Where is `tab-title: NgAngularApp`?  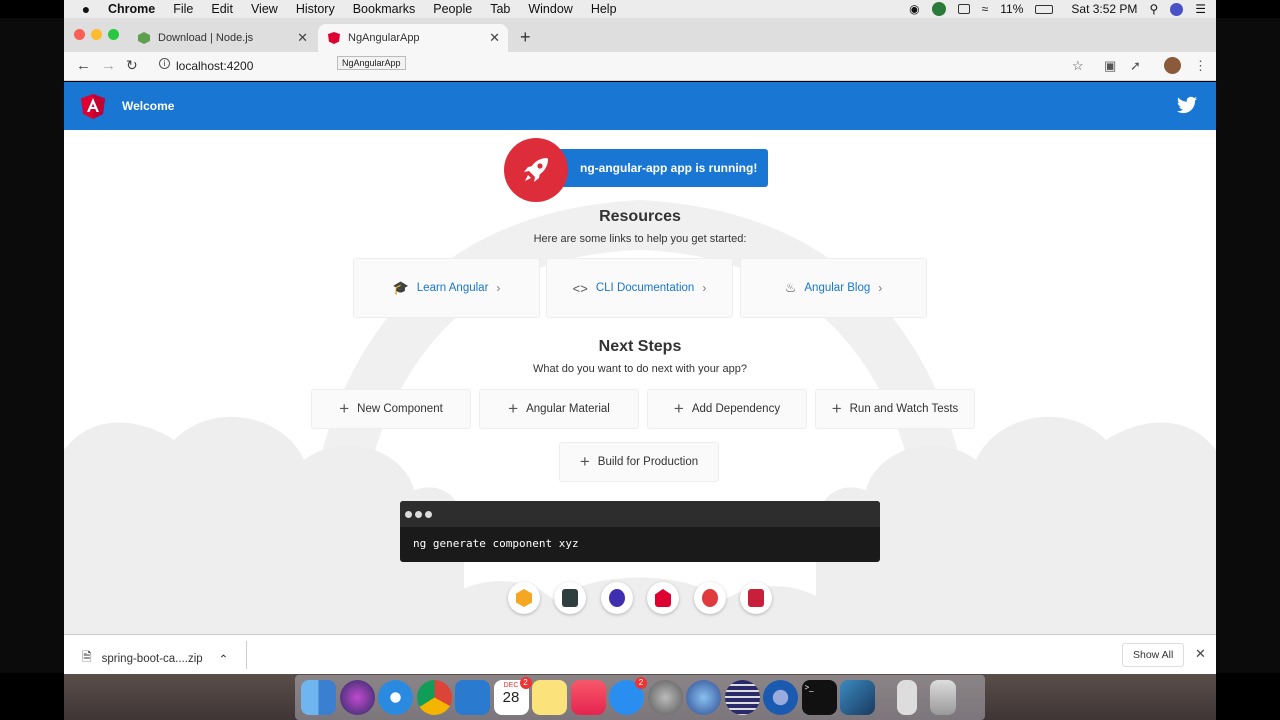 tab-title: NgAngularApp is located at coordinates (384, 38).